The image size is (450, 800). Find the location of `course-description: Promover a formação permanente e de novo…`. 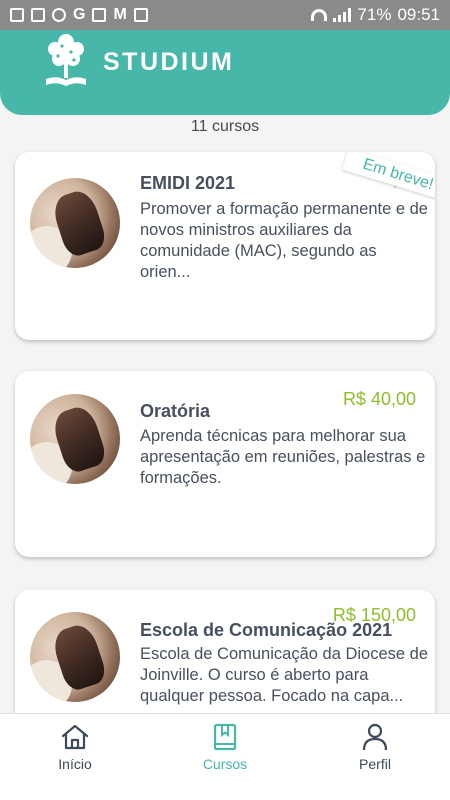

course-description: Promover a formação permanente e de novo… is located at coordinates (284, 240).